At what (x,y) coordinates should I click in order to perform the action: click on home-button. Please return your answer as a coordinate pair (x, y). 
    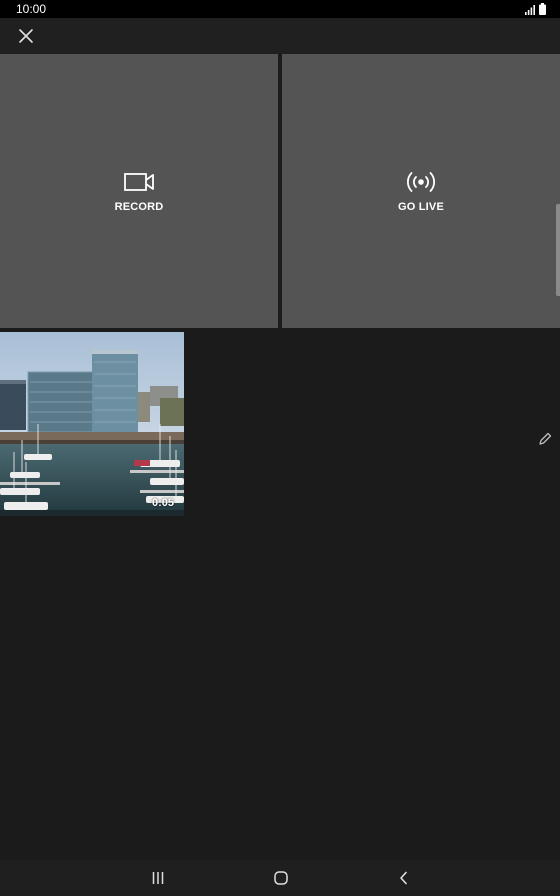
    Looking at the image, I should click on (281, 878).